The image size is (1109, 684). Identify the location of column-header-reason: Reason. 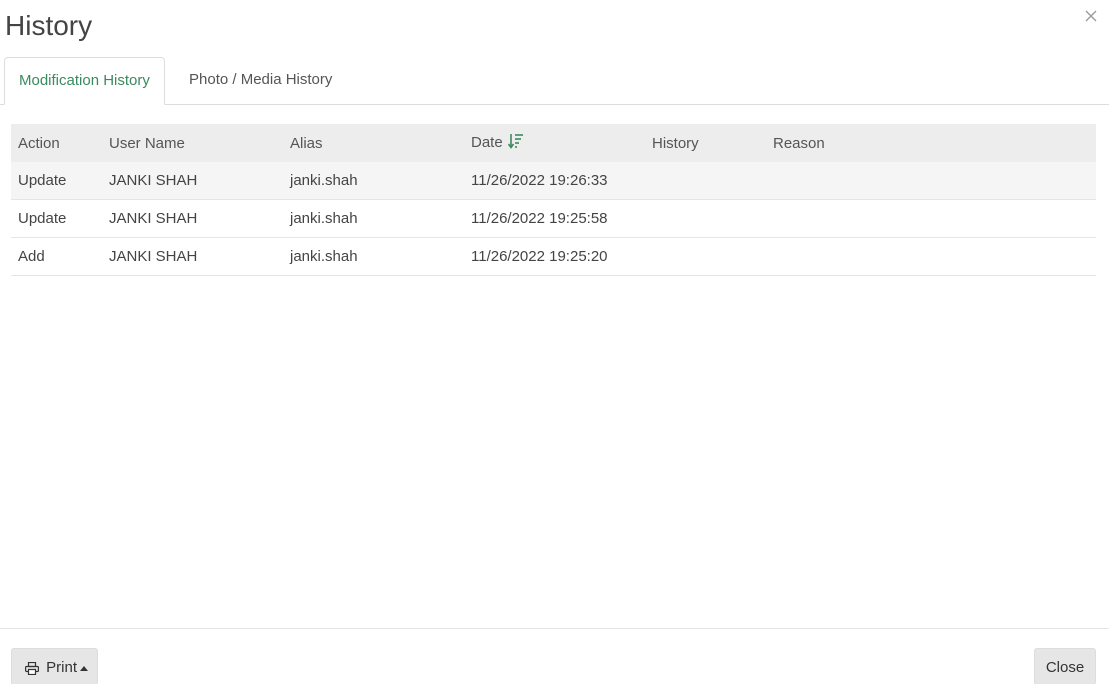
(931, 143).